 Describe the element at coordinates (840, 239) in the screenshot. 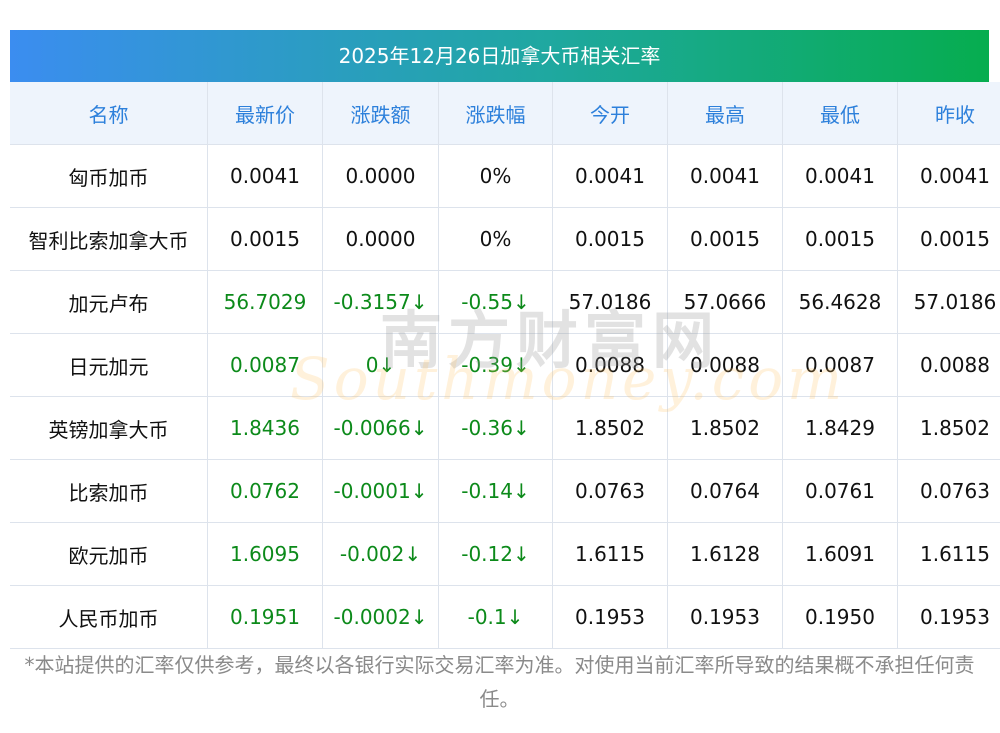

I see `cell-low: 0.0015` at that location.